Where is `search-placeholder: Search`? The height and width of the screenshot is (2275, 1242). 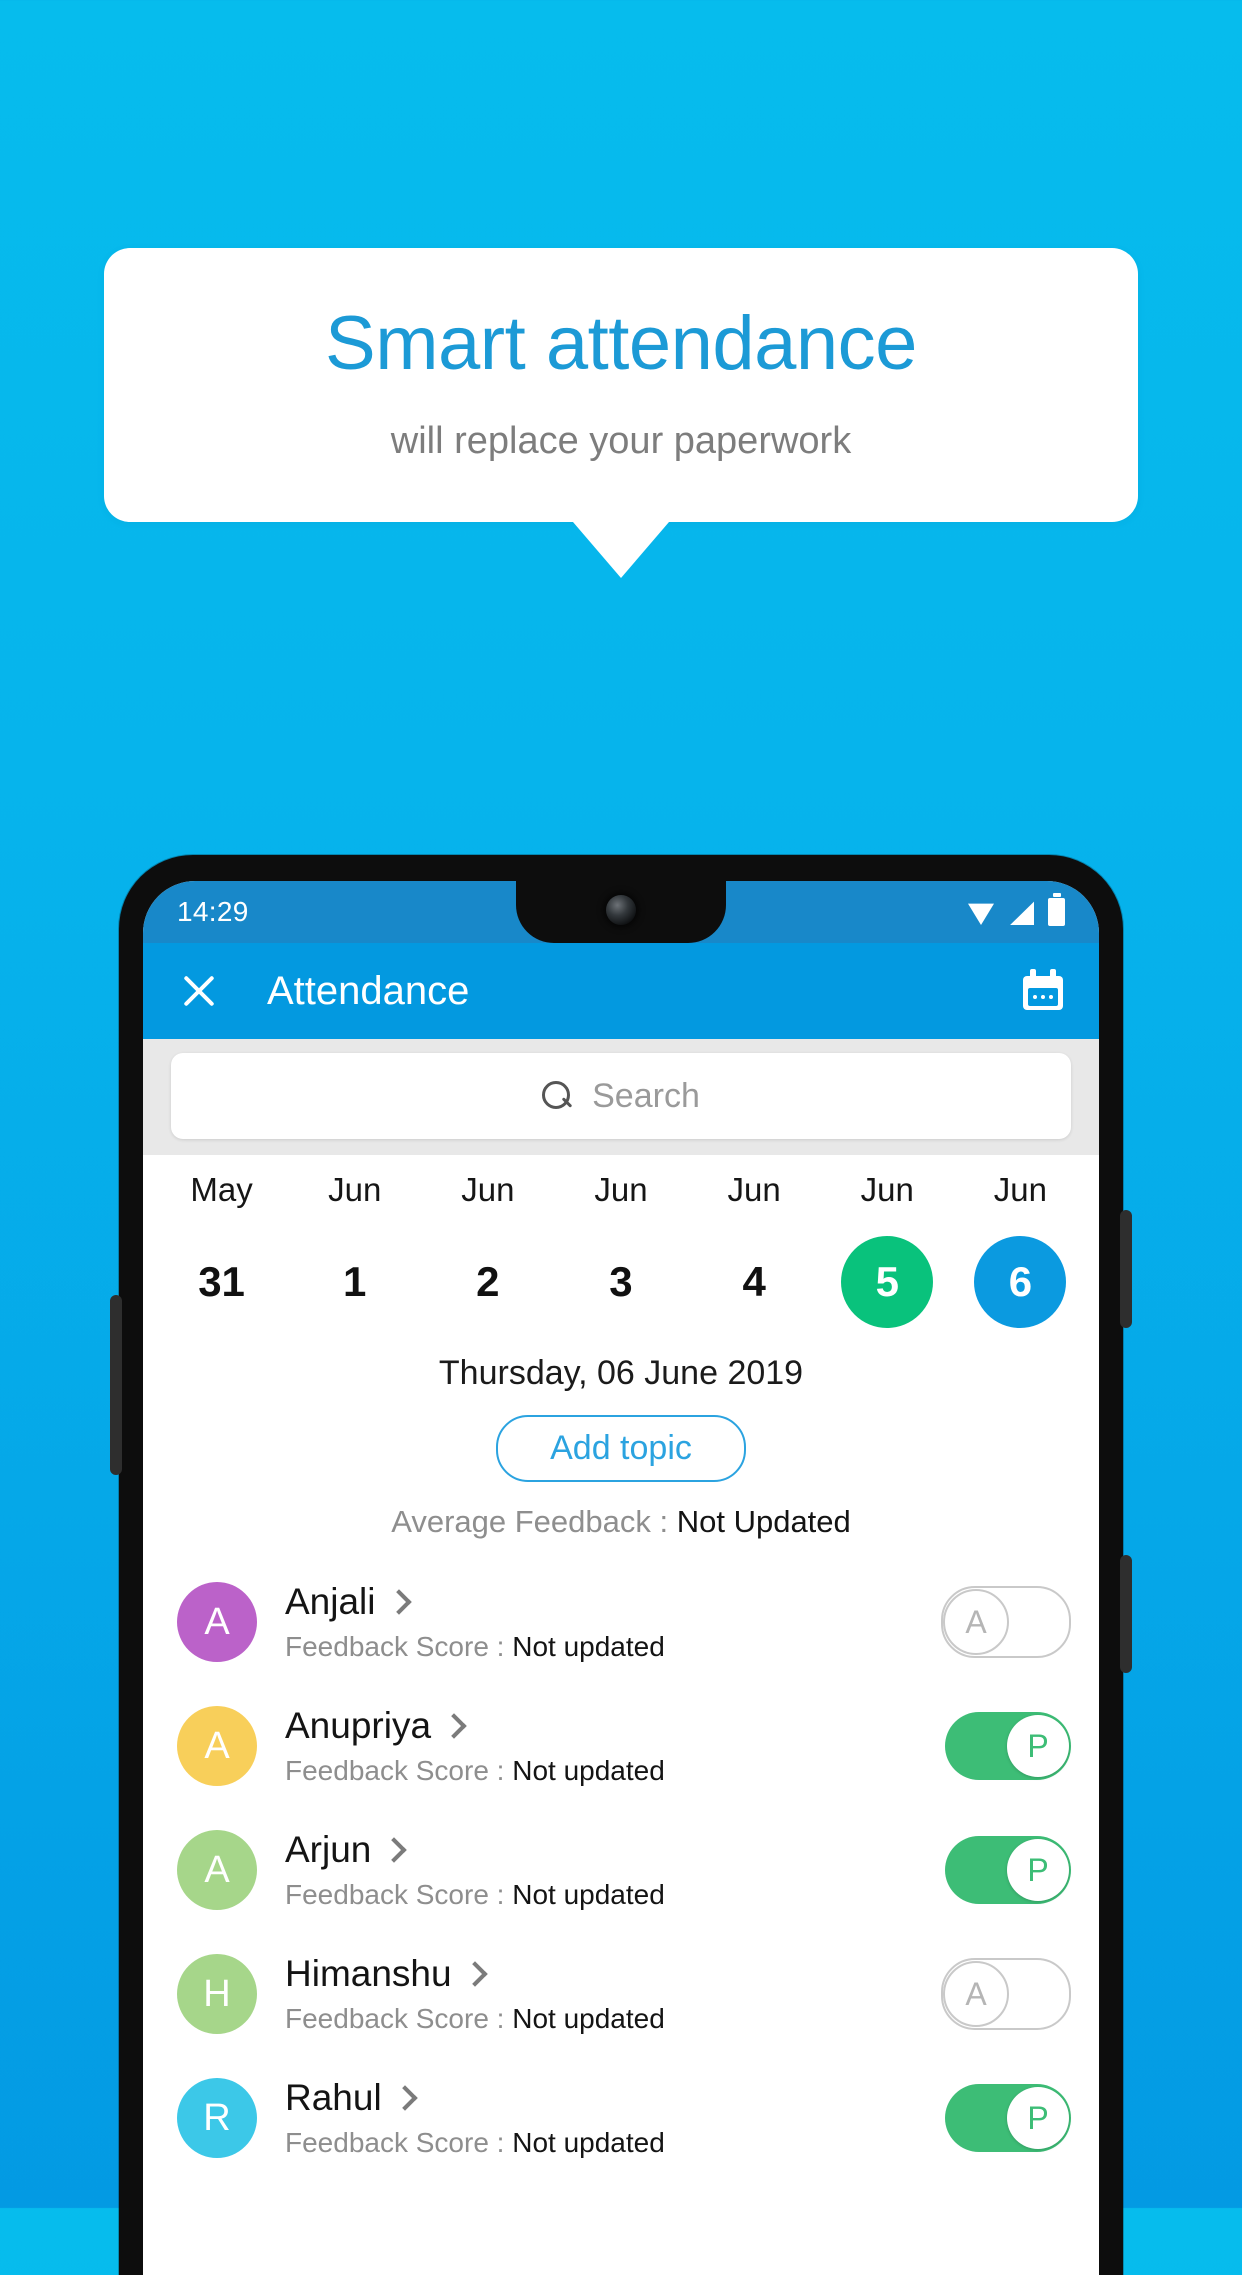
search-placeholder: Search is located at coordinates (646, 1095).